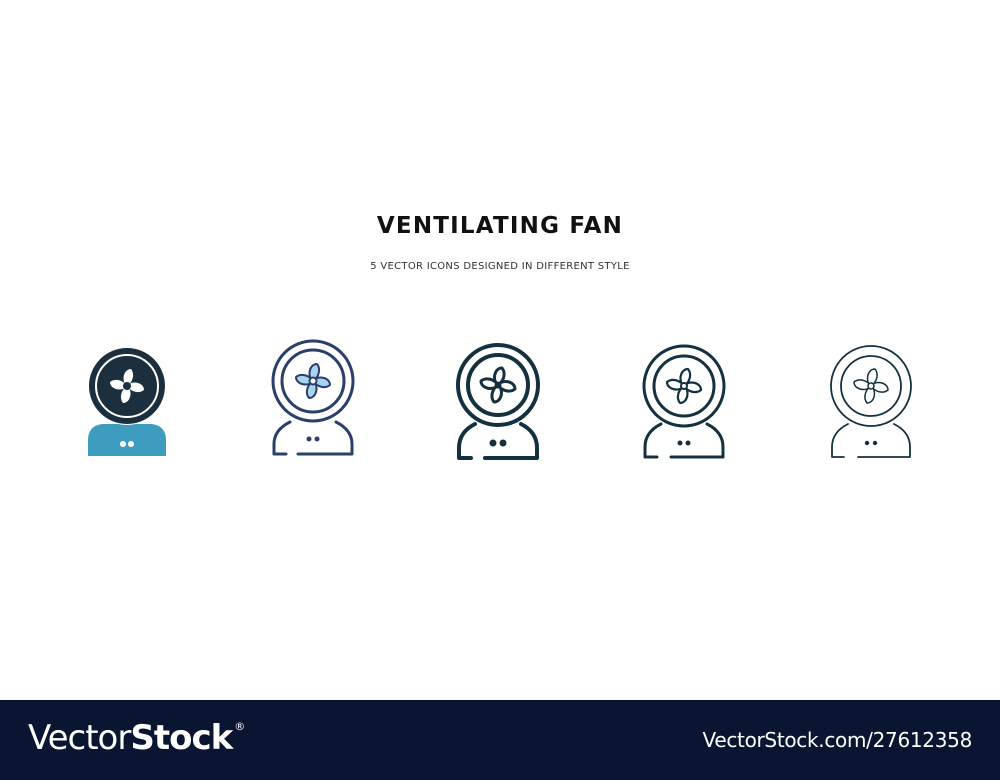 The width and height of the screenshot is (1000, 780). What do you see at coordinates (313, 400) in the screenshot?
I see `ventilating-fan-icon-filled-outline` at bounding box center [313, 400].